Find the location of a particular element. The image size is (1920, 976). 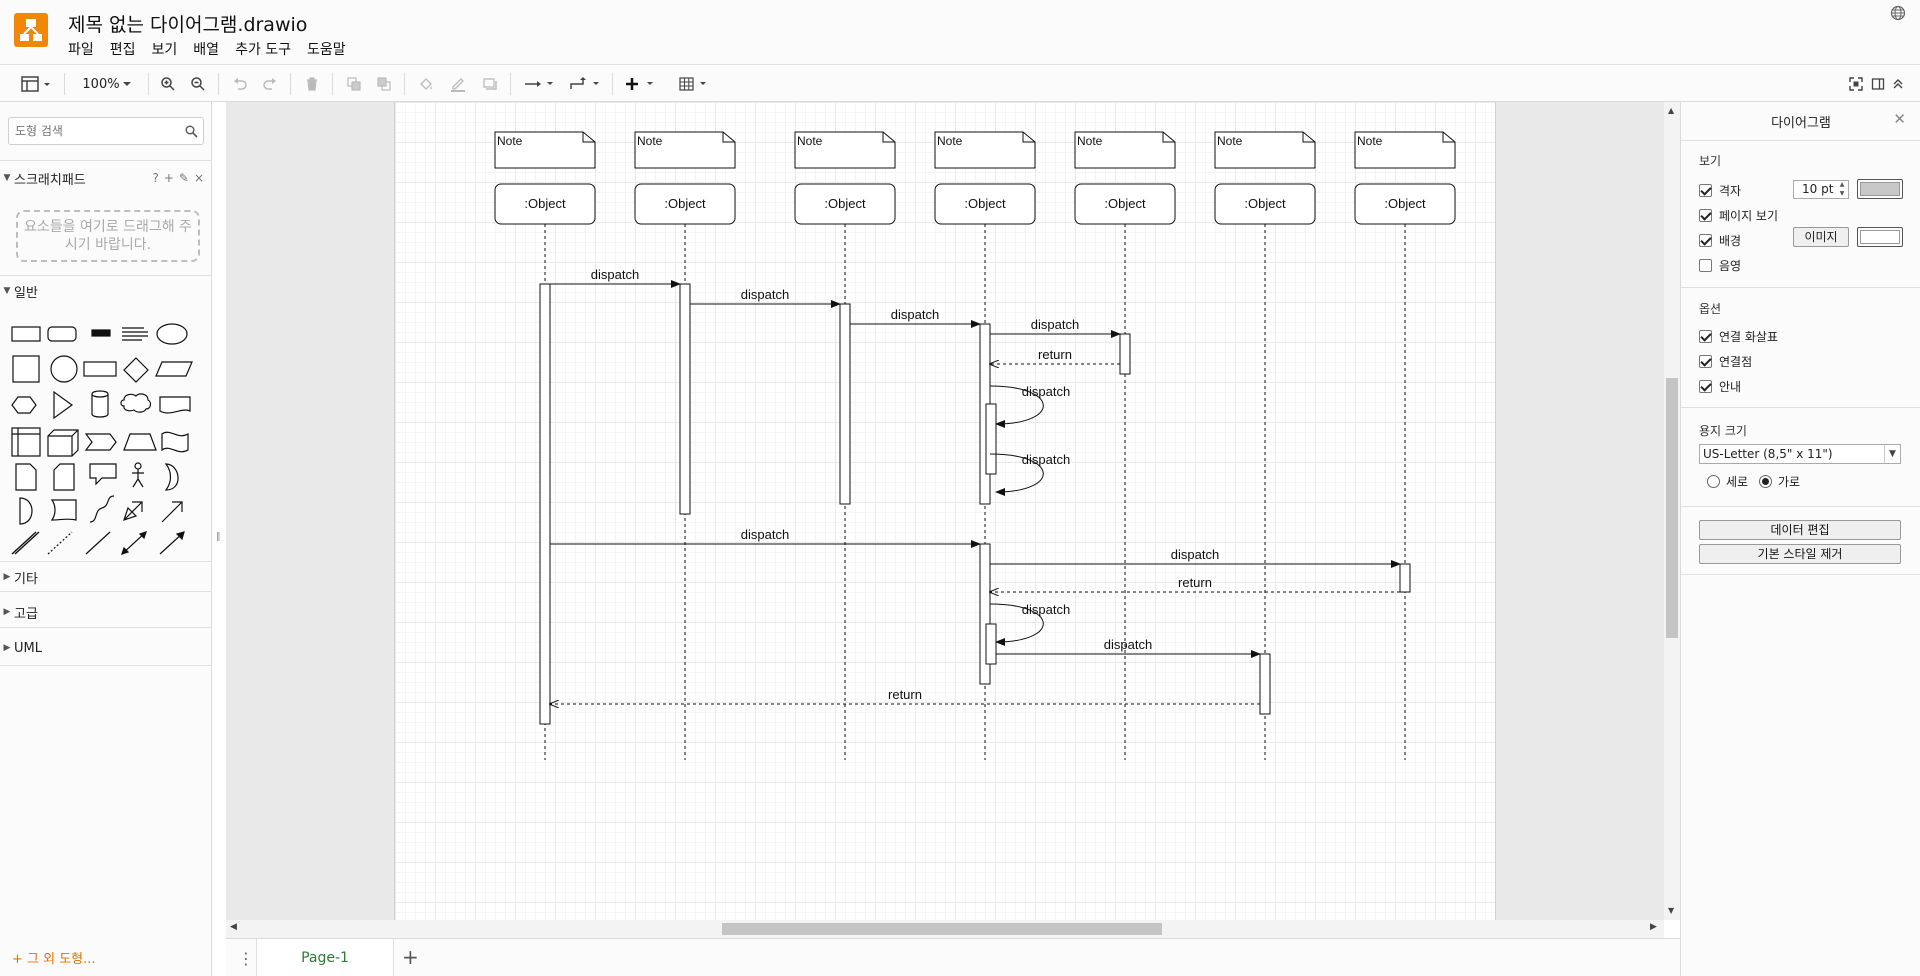

fullscreen-button is located at coordinates (1856, 84).